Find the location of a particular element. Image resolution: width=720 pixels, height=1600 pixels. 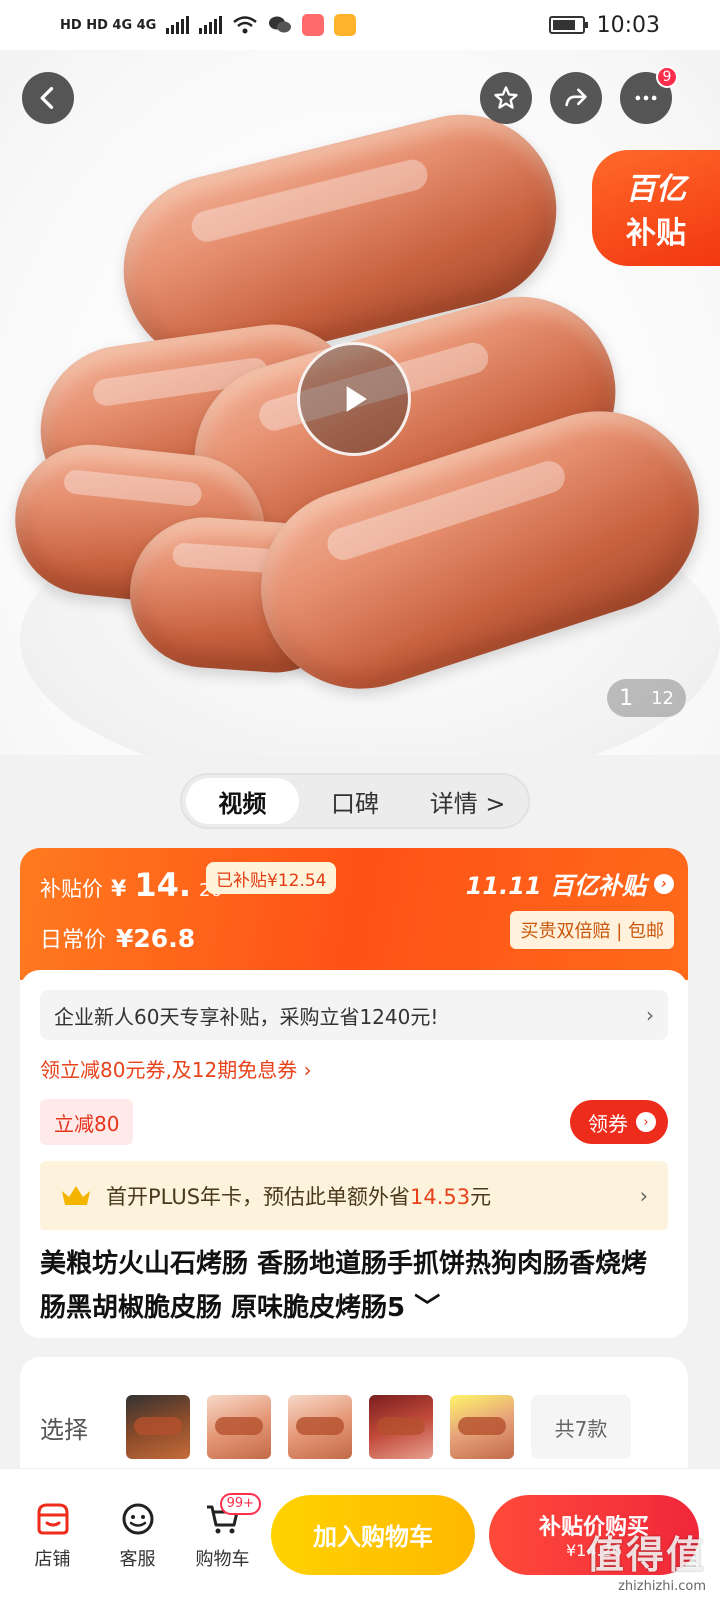

cart-label: 购物车 is located at coordinates (222, 1559).